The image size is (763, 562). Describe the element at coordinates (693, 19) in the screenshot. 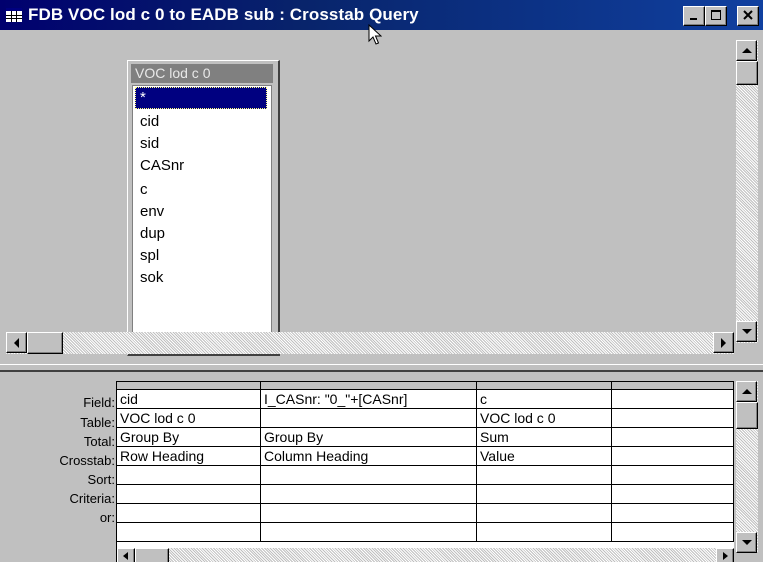

I see `minimize-icon` at that location.